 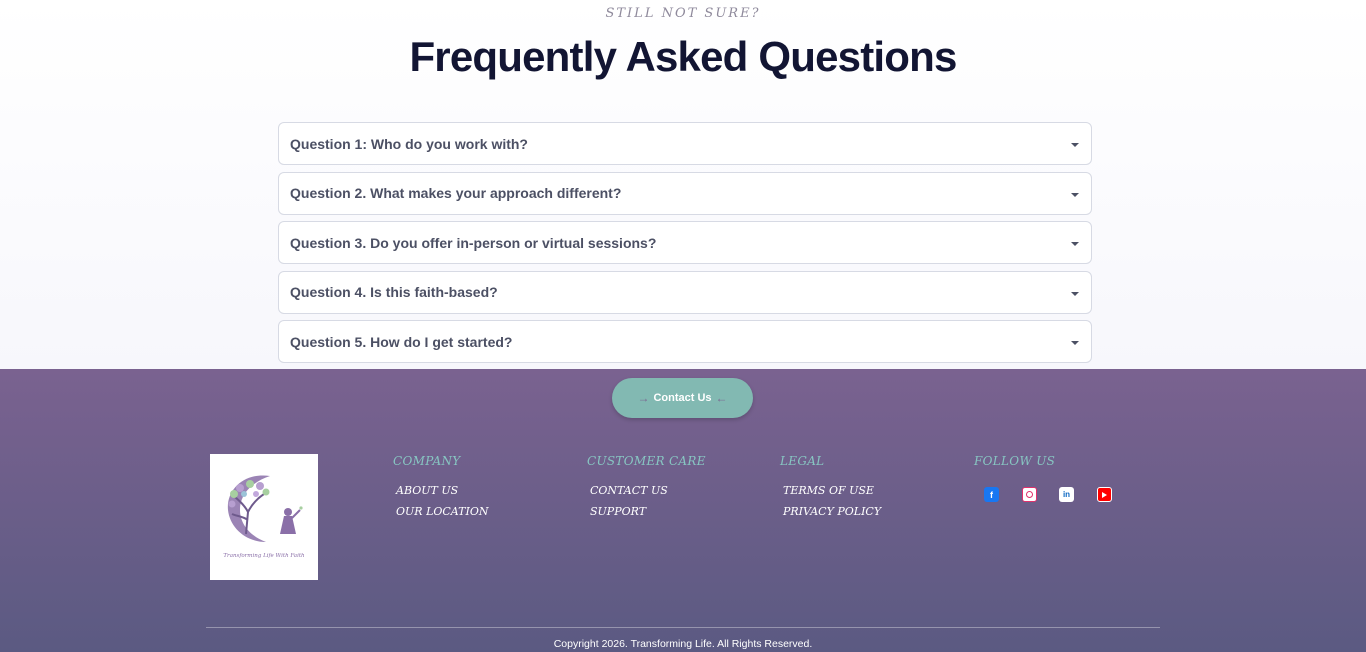 What do you see at coordinates (440, 492) in the screenshot?
I see `link-about-us: ABOUT US` at bounding box center [440, 492].